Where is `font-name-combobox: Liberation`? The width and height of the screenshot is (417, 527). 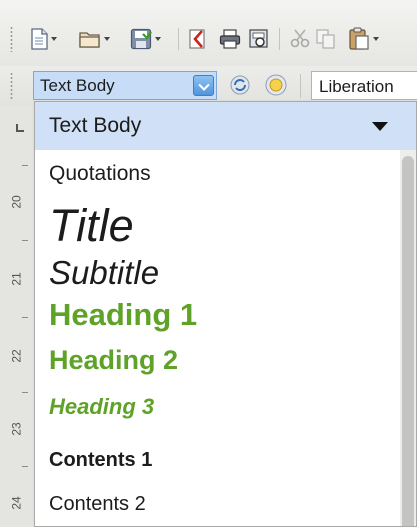 font-name-combobox: Liberation is located at coordinates (364, 85).